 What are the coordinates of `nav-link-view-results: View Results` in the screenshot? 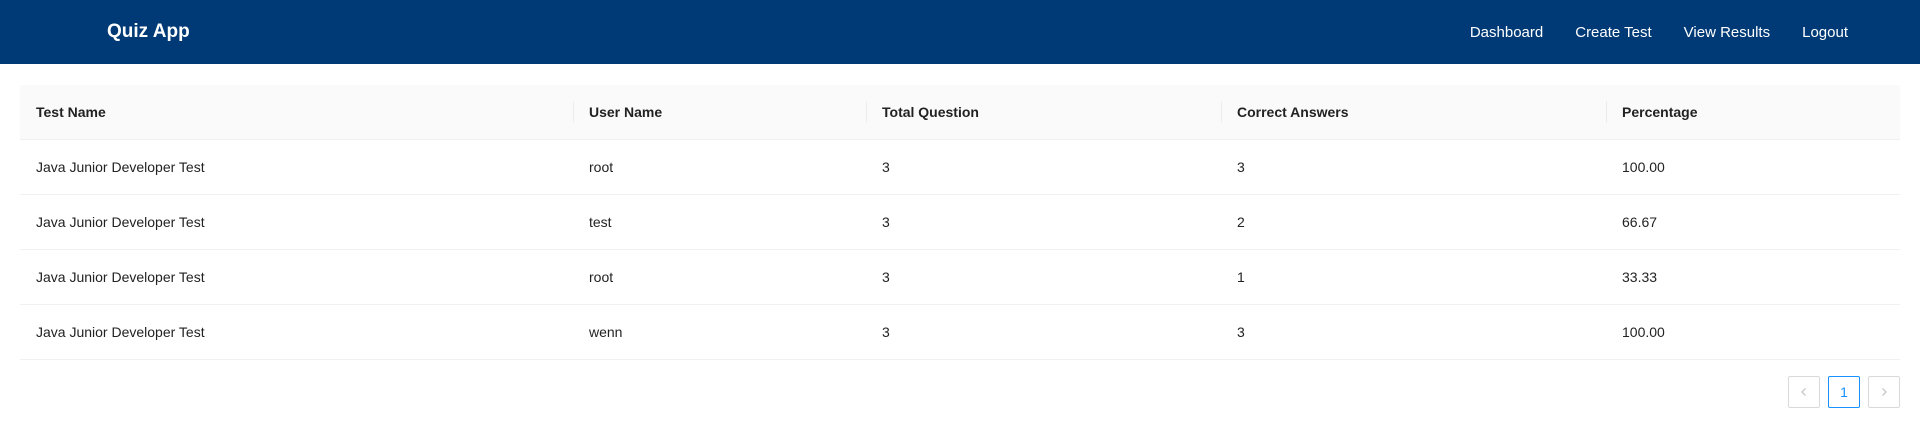 It's located at (1727, 32).